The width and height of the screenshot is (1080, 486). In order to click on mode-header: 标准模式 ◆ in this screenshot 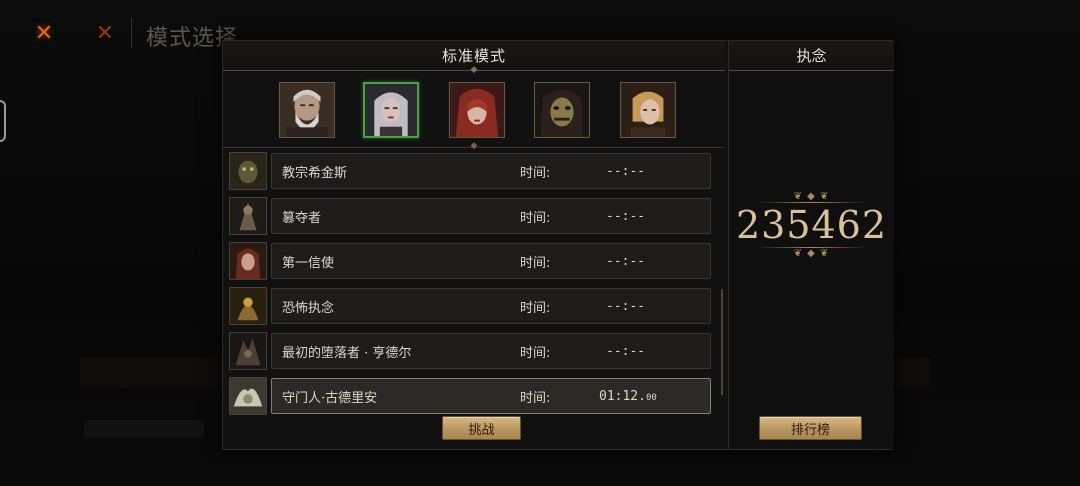, I will do `click(474, 58)`.